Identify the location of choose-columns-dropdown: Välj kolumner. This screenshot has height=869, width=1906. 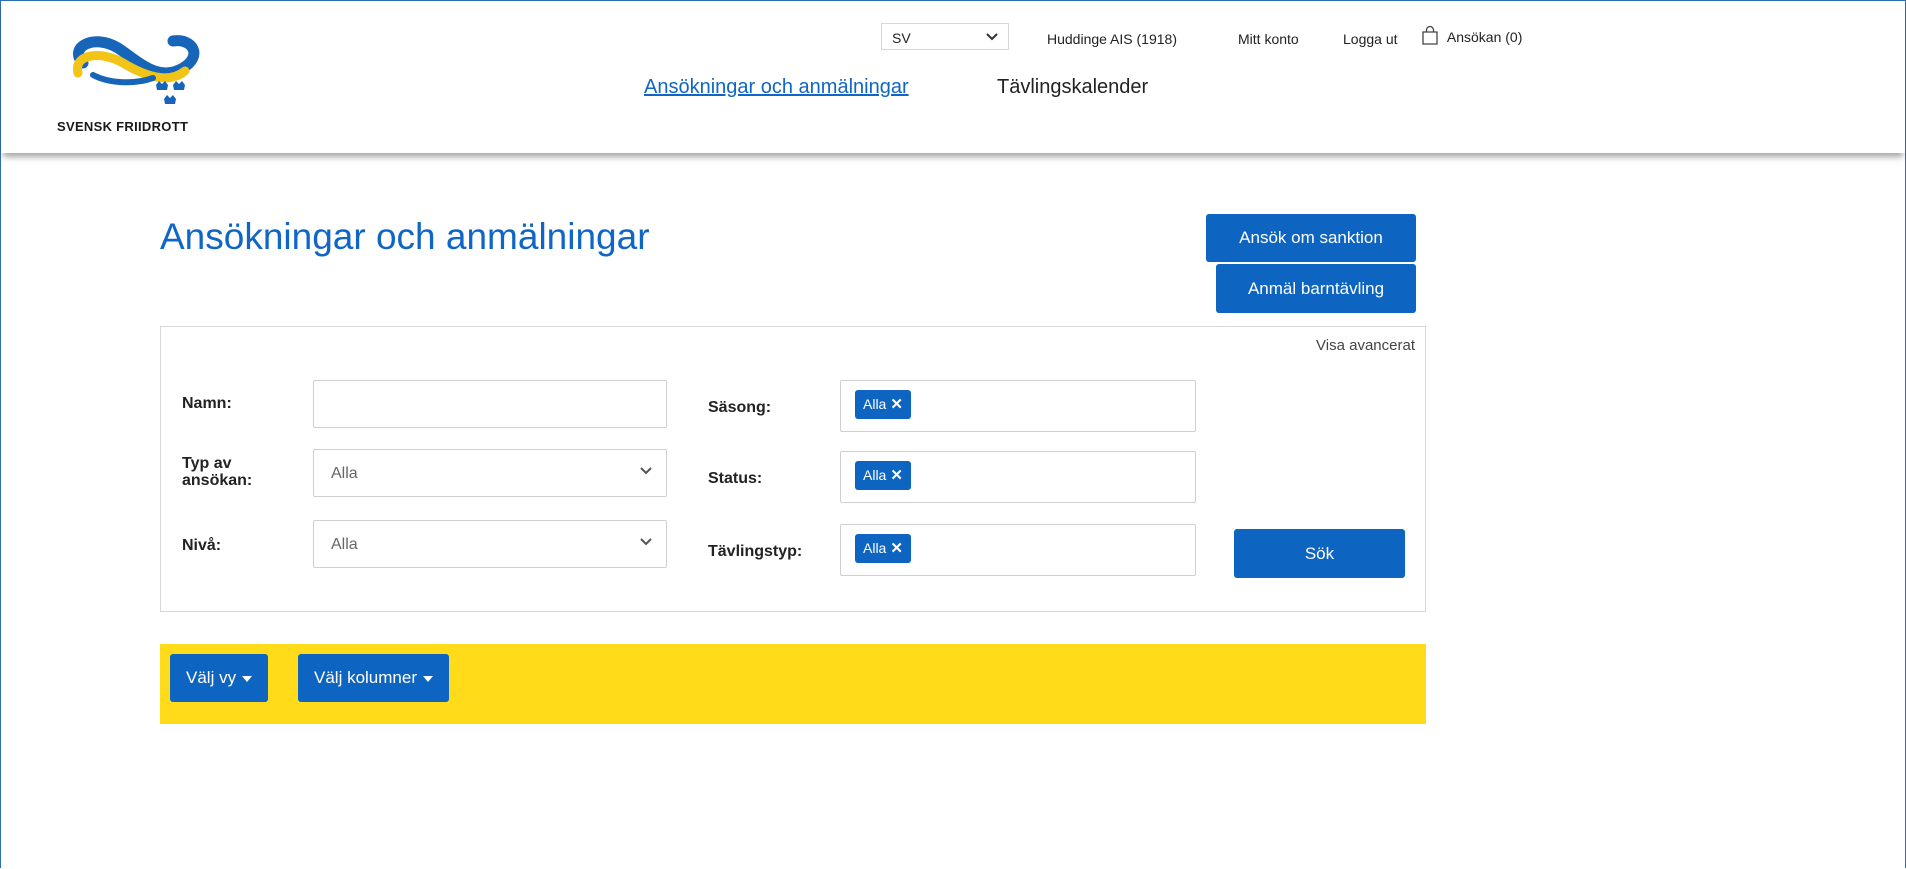
(373, 678).